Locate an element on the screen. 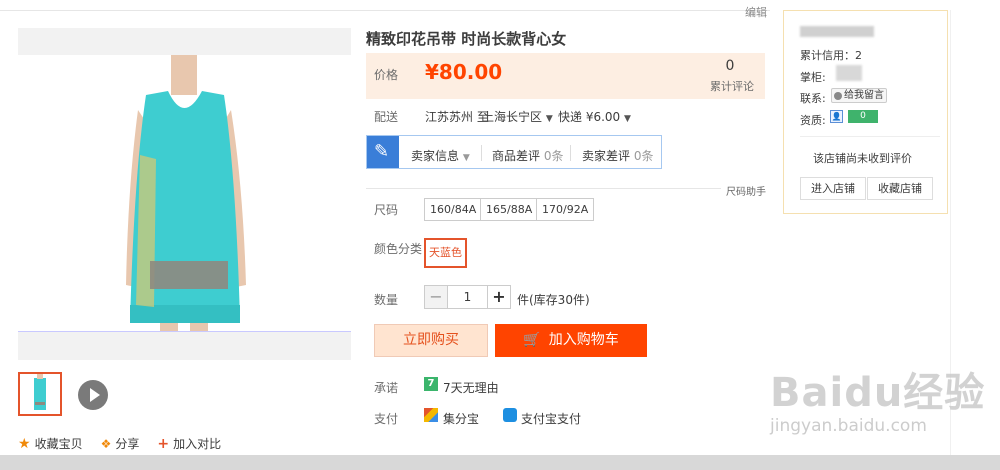 This screenshot has height=470, width=1000. deposit-badge-icon: 0 is located at coordinates (863, 116).